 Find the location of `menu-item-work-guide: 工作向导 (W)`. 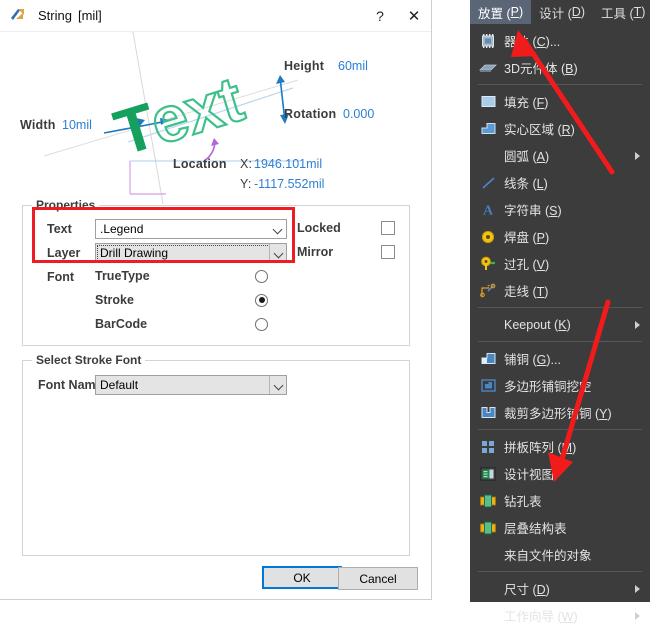

menu-item-work-guide: 工作向导 (W) is located at coordinates (560, 615).